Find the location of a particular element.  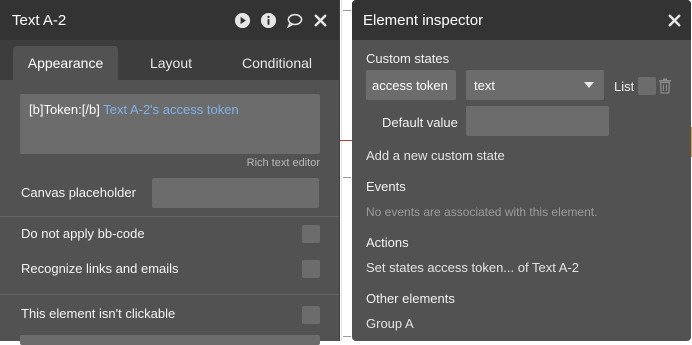

recognize-links-checkbox is located at coordinates (311, 269).